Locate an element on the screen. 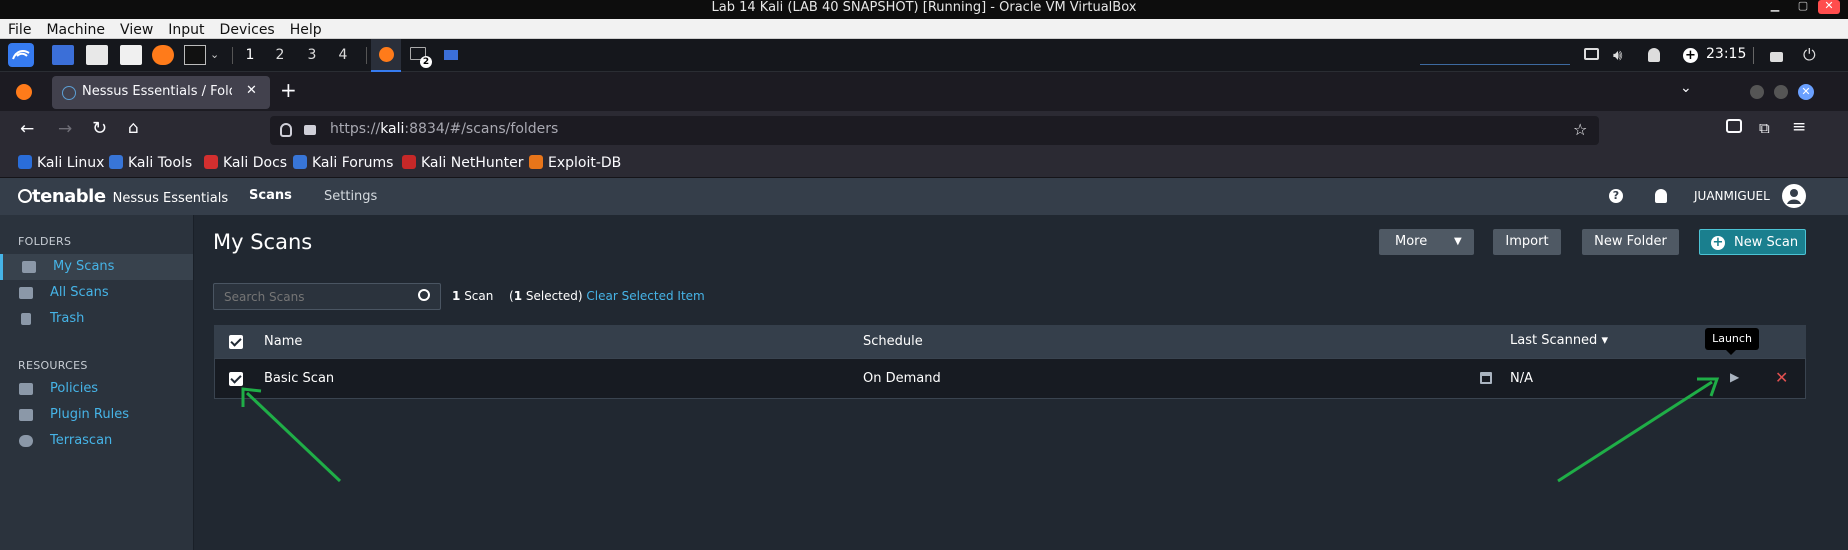 This screenshot has width=1848, height=550. arrow-to-launch is located at coordinates (1635, 431).